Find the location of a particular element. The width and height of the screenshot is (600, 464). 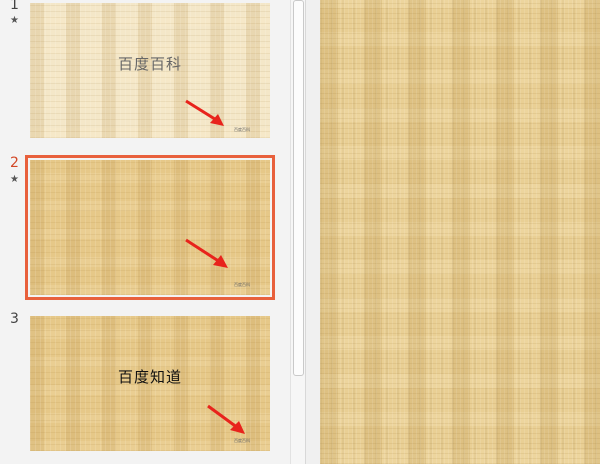

slide-number: 1 is located at coordinates (14, 6).